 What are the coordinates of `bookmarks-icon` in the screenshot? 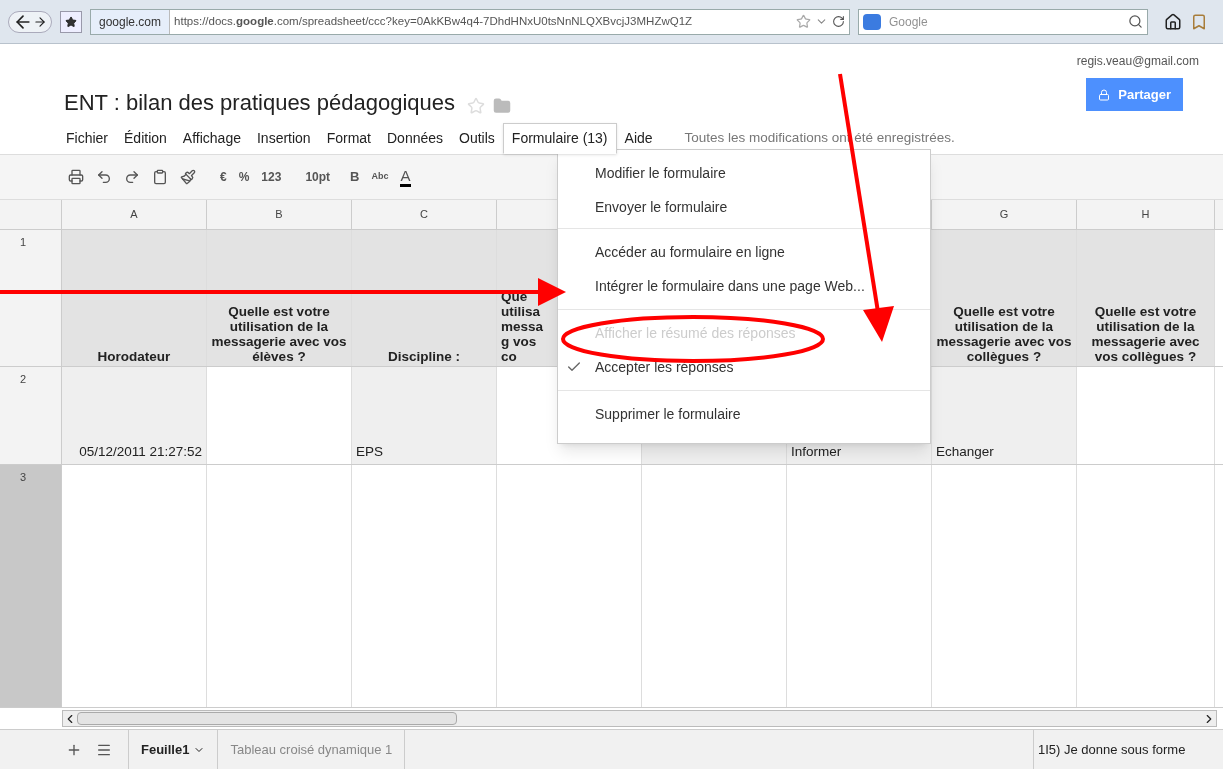 It's located at (1199, 21).